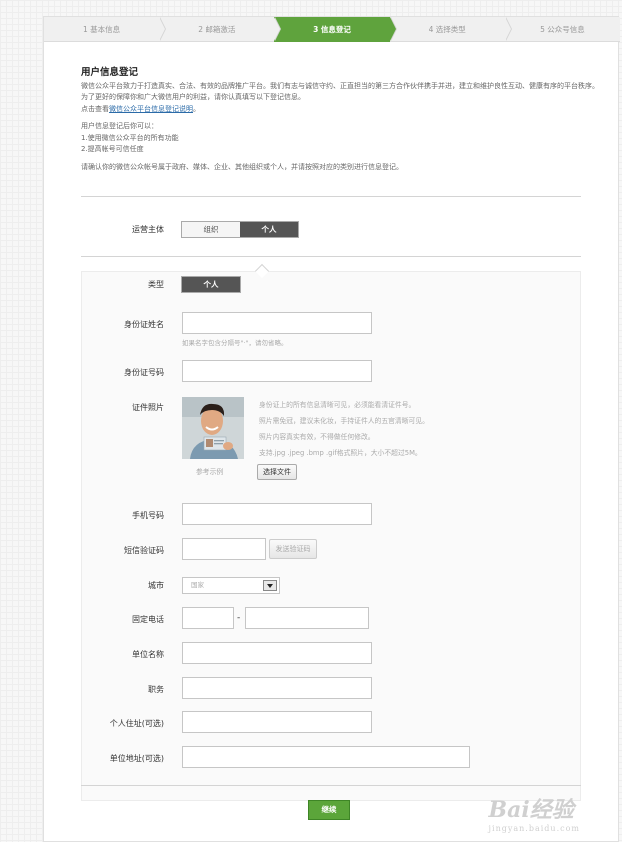 The width and height of the screenshot is (622, 842). I want to click on landline-label: 固定电话, so click(148, 619).